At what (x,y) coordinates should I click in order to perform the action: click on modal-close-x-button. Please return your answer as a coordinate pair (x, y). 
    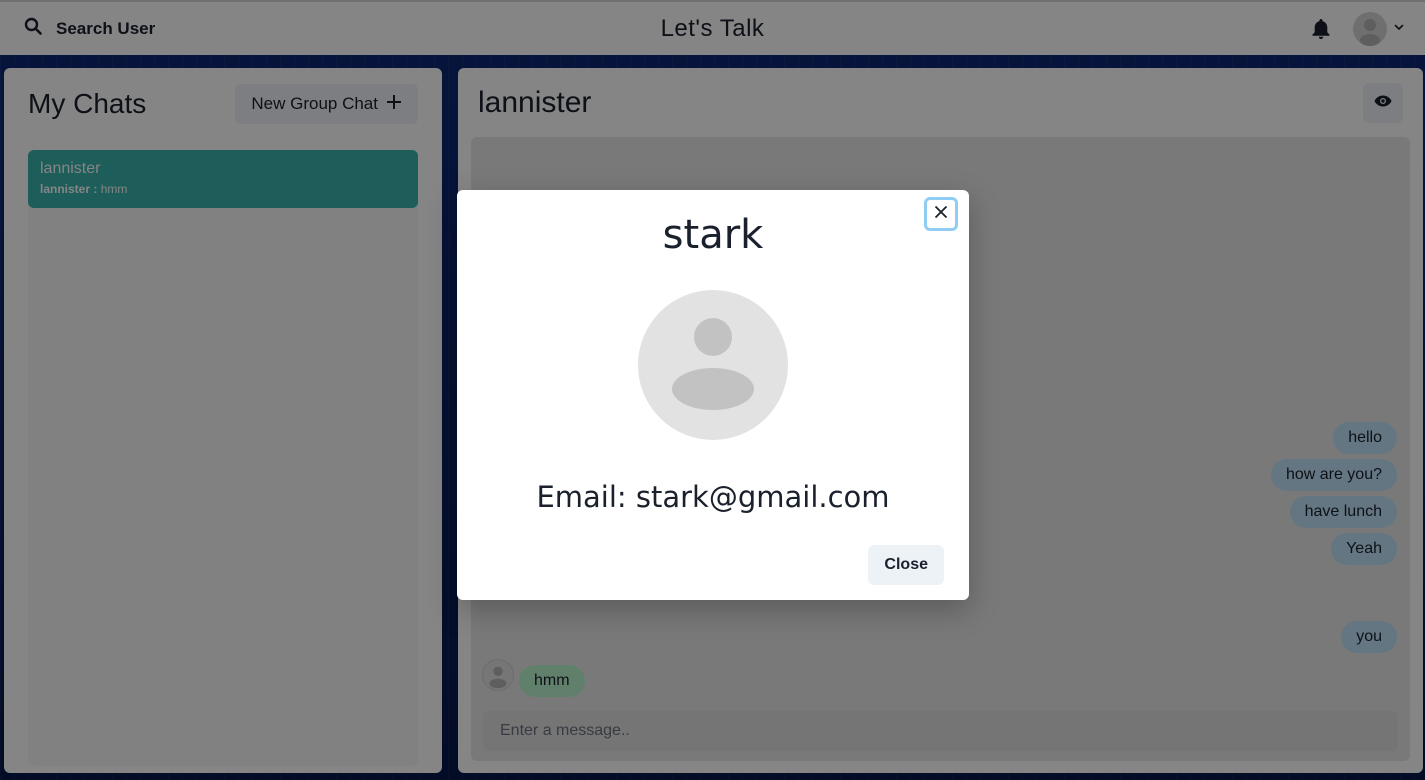
    Looking at the image, I should click on (941, 214).